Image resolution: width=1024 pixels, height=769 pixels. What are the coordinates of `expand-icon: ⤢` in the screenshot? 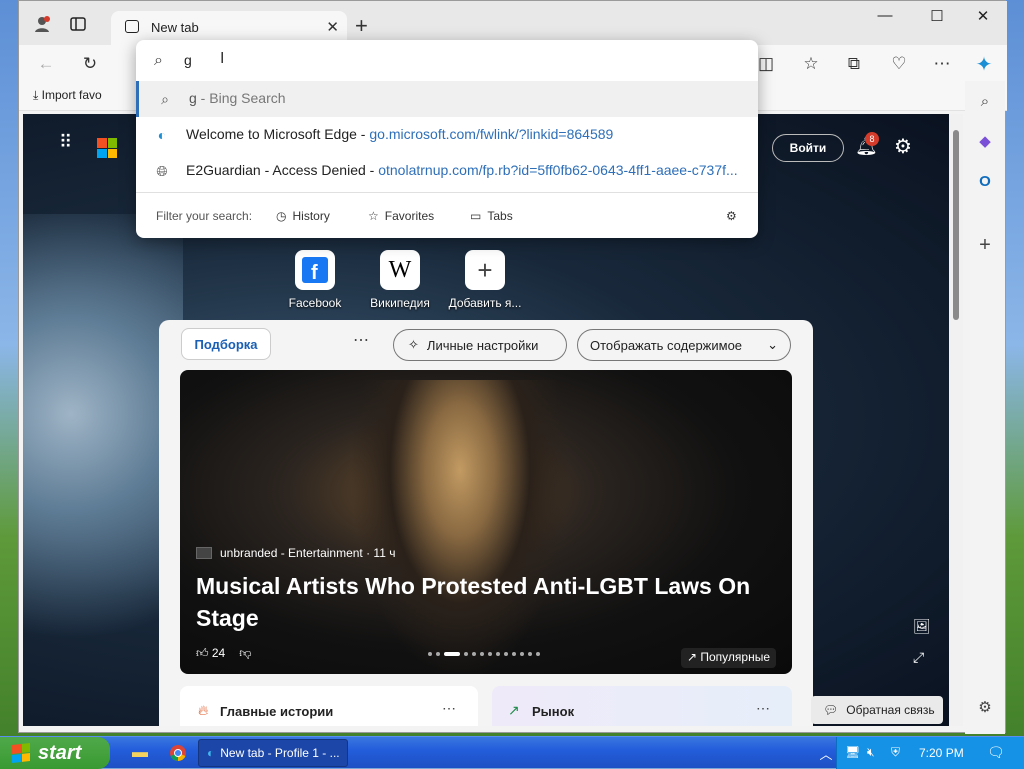 It's located at (922, 657).